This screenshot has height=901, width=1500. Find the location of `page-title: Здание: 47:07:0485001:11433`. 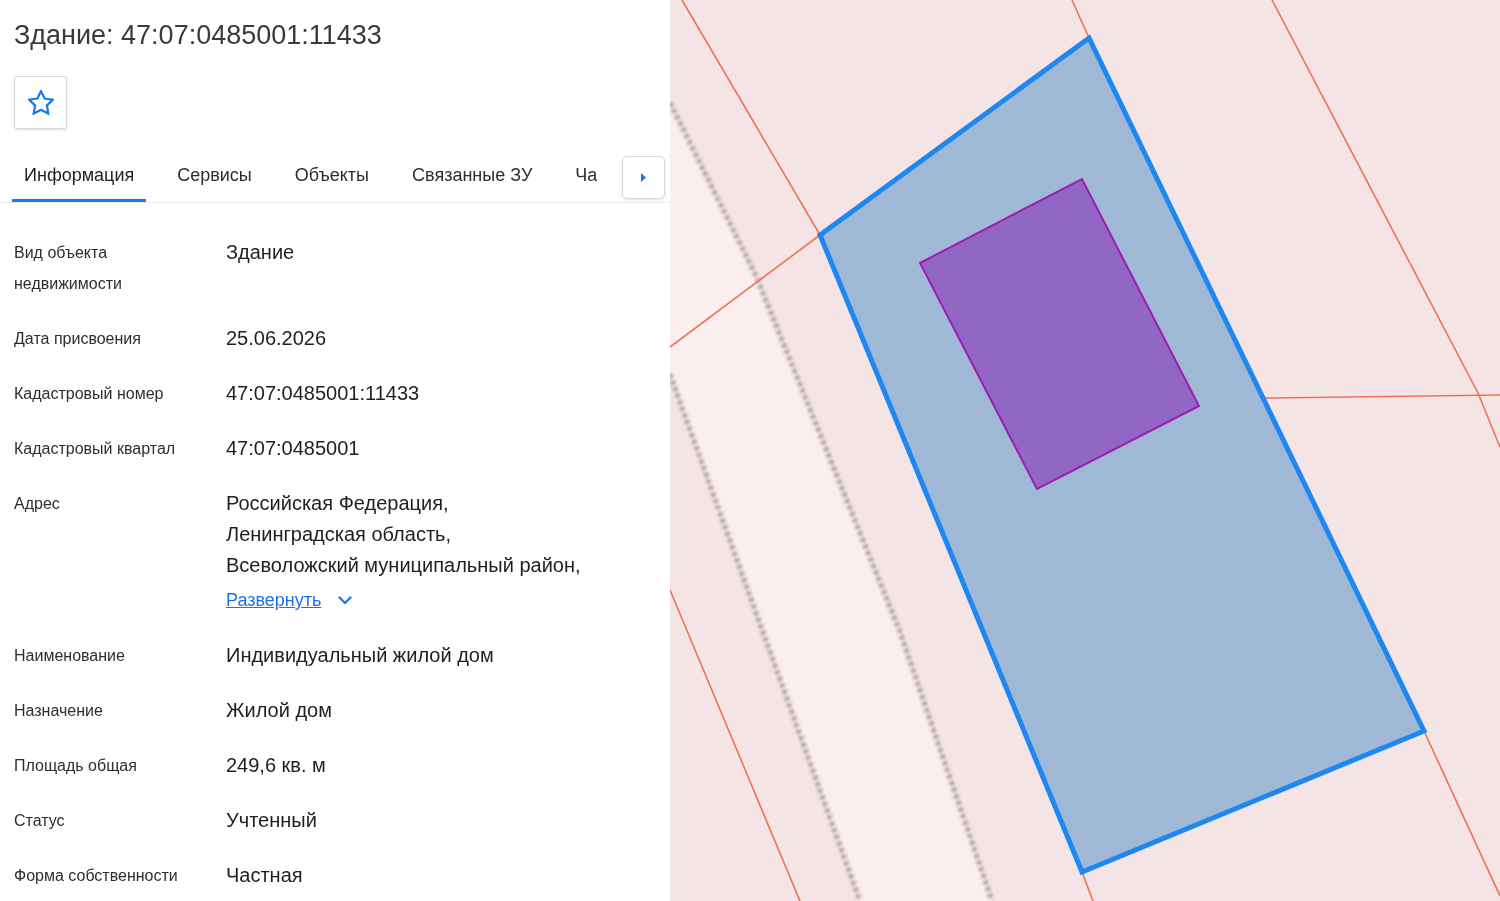

page-title: Здание: 47:07:0485001:11433 is located at coordinates (198, 35).